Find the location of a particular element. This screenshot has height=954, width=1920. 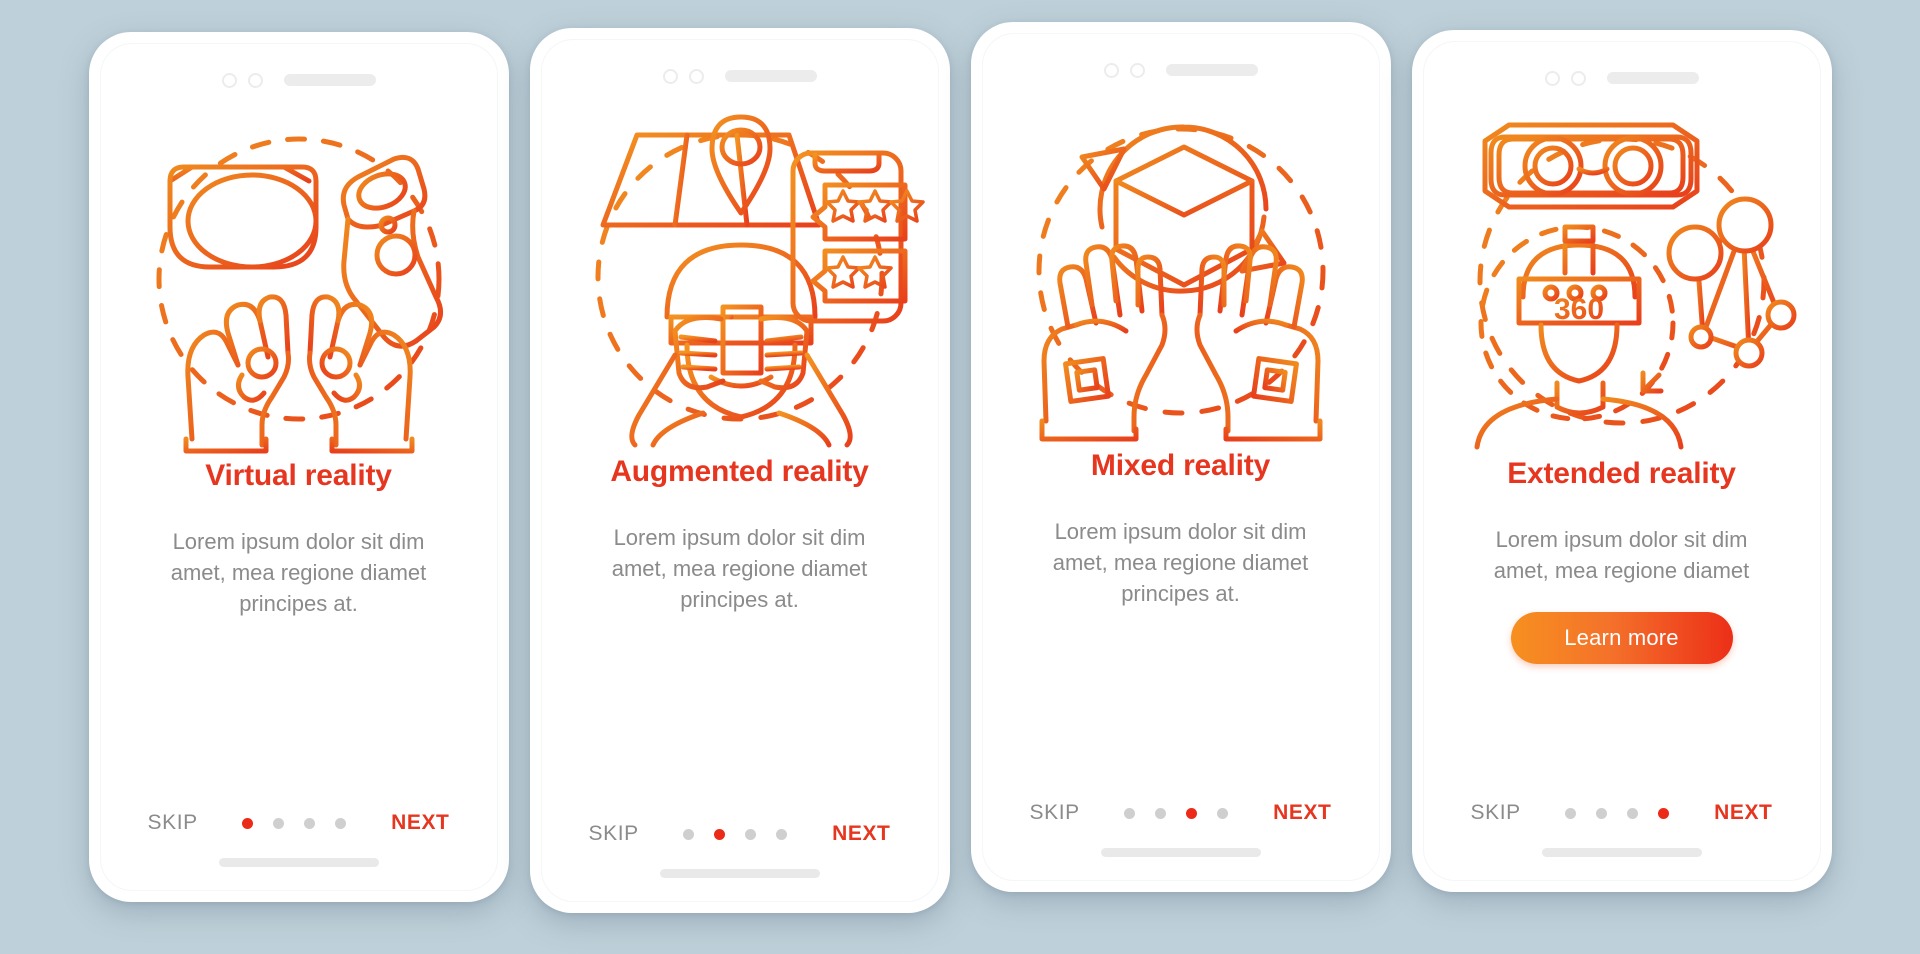

illustration-vr-headset-controller-hands is located at coordinates (299, 281).